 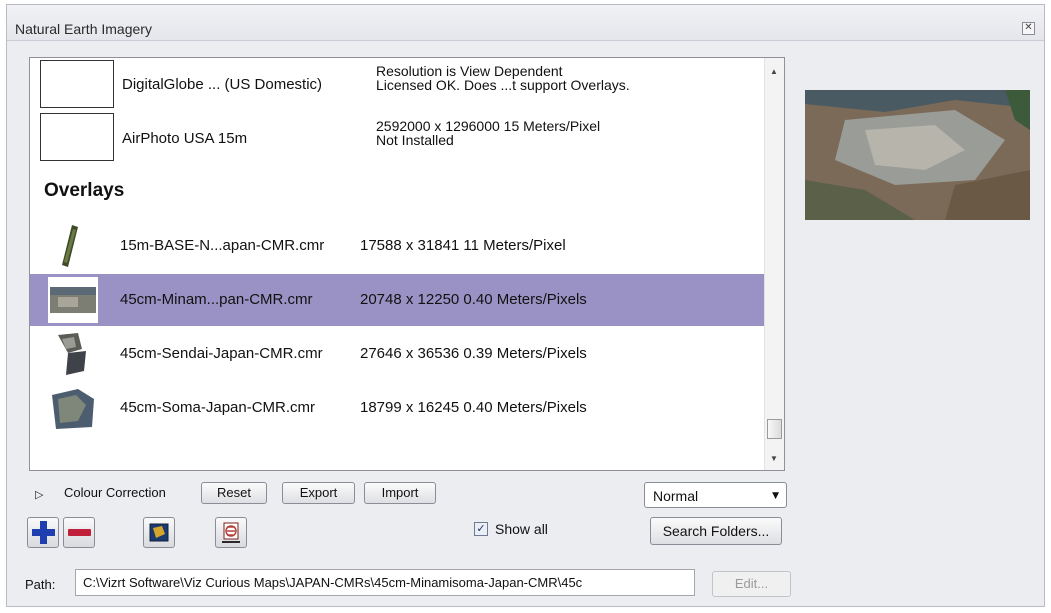 I want to click on show-all-checkbox: ✓, so click(x=481, y=529).